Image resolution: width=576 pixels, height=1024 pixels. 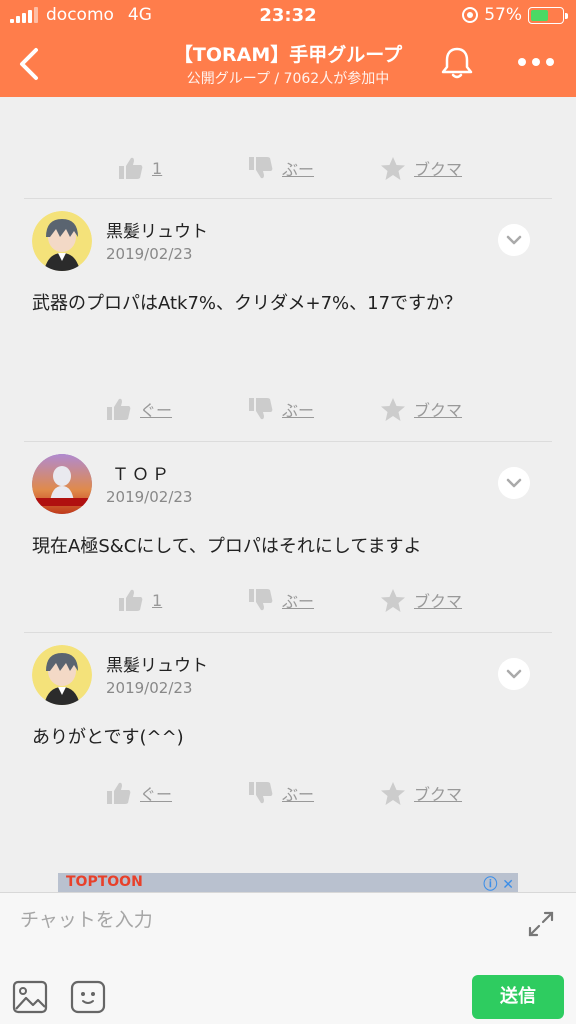 I want to click on ad-banner: TOPTOON ⓘ ✕, so click(x=288, y=882).